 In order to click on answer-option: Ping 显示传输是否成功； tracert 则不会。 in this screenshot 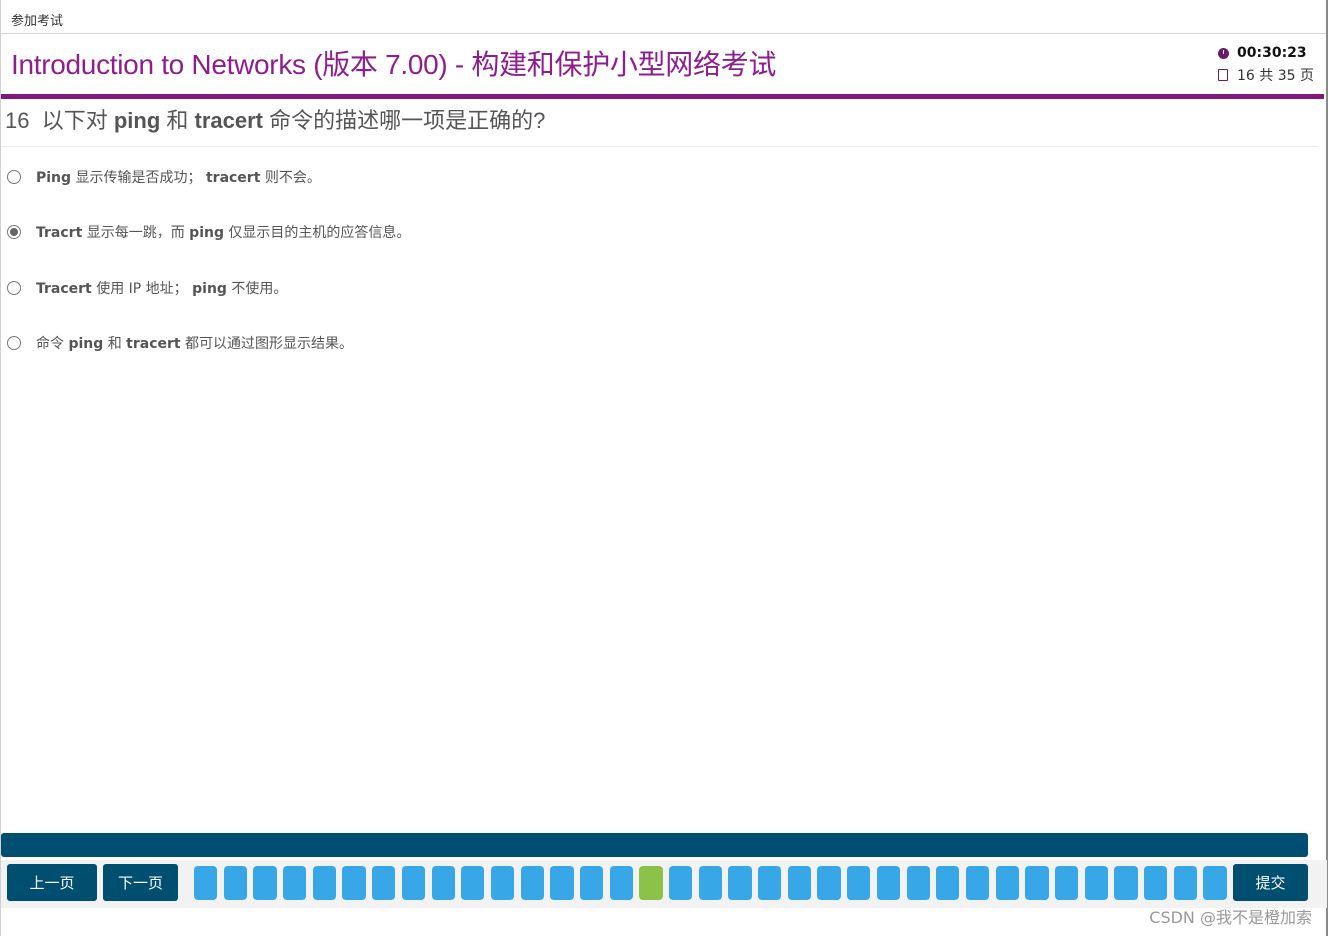, I will do `click(666, 177)`.